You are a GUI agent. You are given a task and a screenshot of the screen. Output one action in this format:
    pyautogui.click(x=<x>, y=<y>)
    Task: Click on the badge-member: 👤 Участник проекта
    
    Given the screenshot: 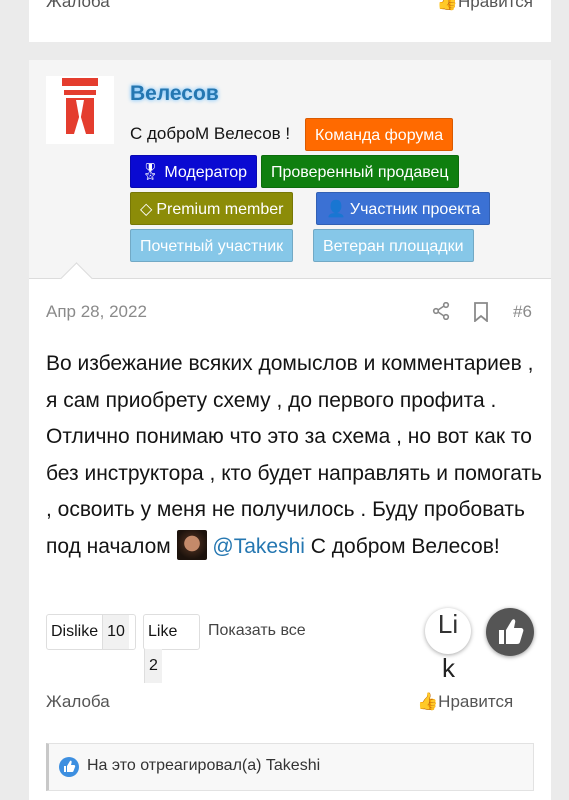 What is the action you would take?
    pyautogui.click(x=403, y=208)
    